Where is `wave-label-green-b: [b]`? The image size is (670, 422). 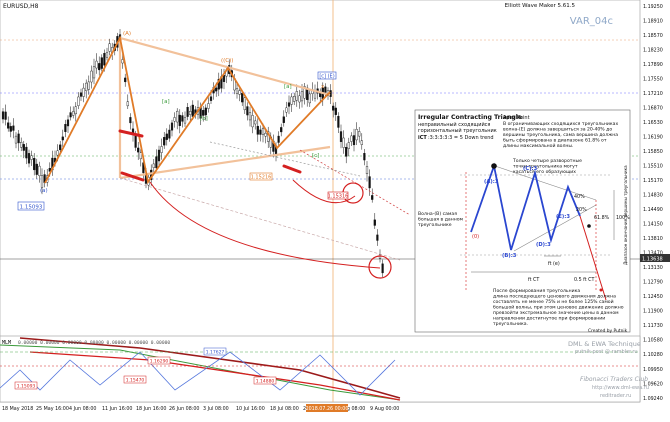 wave-label-green-b: [b] is located at coordinates (204, 119).